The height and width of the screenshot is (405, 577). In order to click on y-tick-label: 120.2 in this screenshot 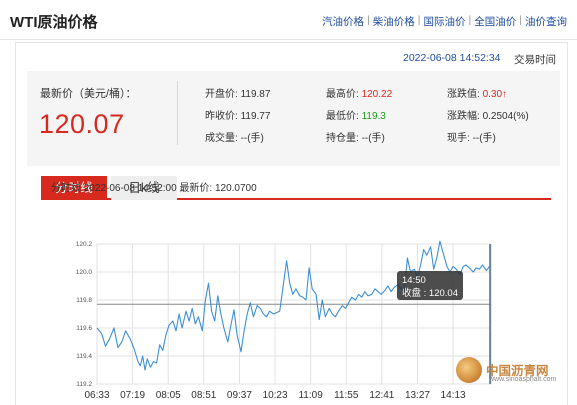, I will do `click(84, 244)`.